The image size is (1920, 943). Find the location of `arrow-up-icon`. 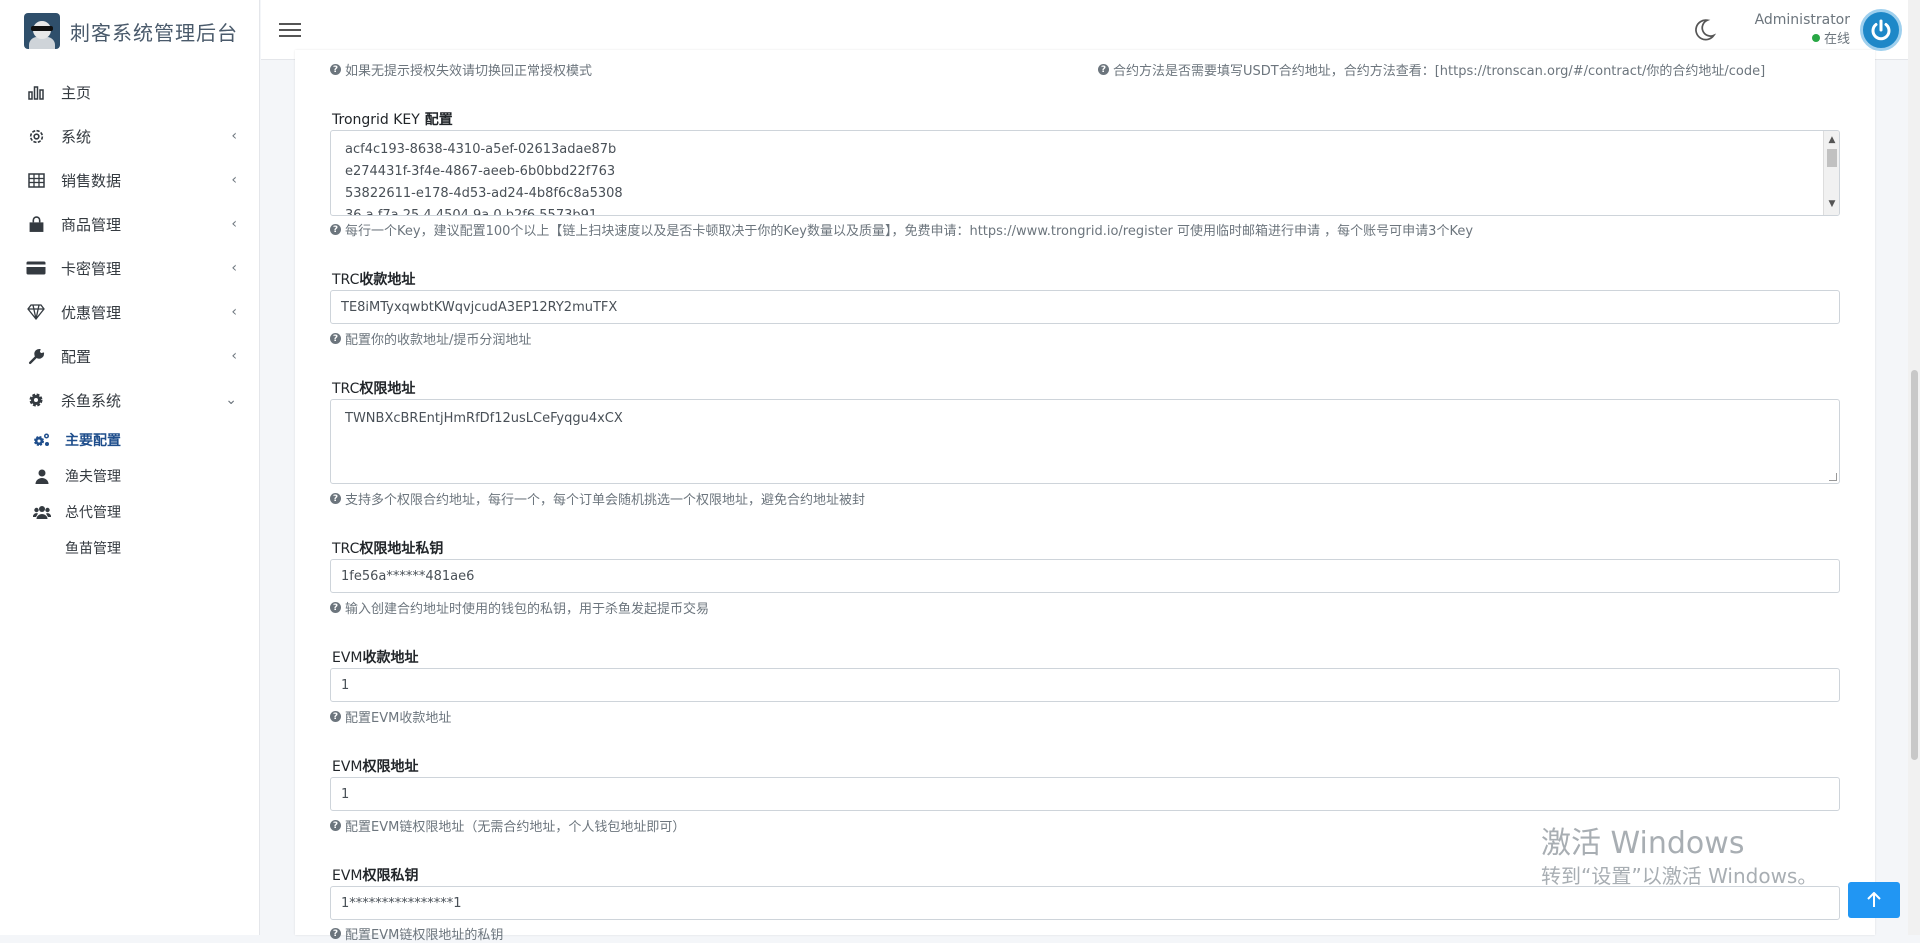

arrow-up-icon is located at coordinates (1874, 899).